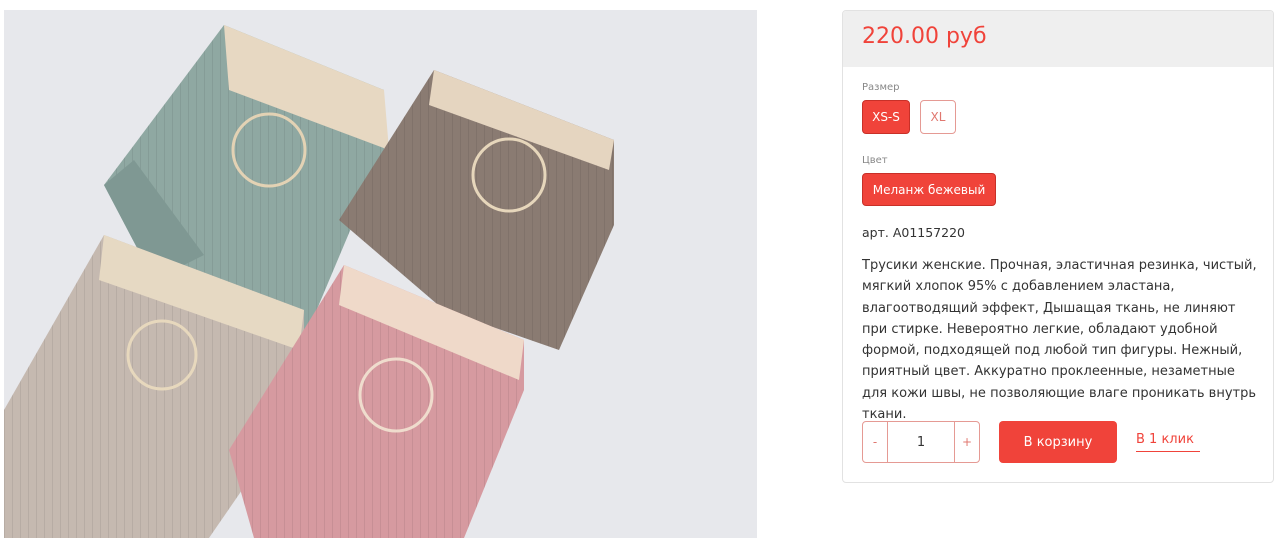  I want to click on decrease-quantity-button: -, so click(875, 442).